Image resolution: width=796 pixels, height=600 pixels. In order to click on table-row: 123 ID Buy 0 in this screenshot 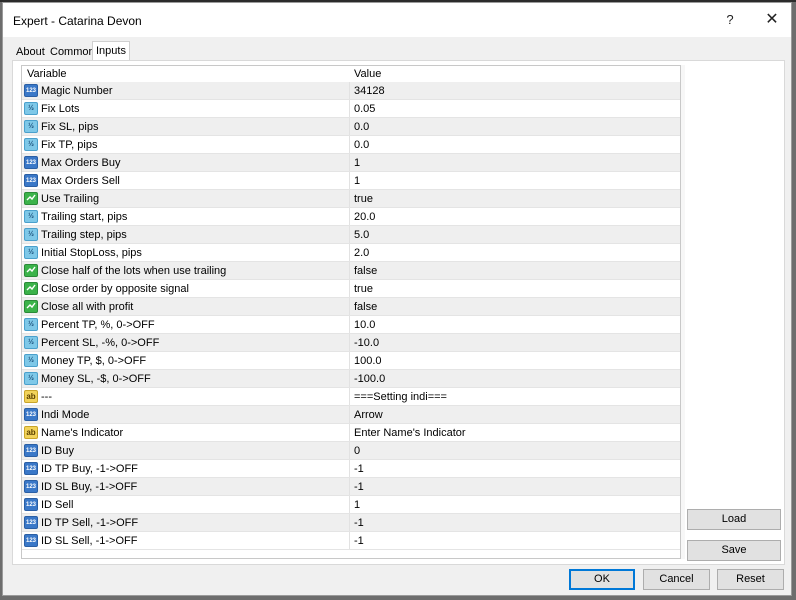, I will do `click(351, 451)`.